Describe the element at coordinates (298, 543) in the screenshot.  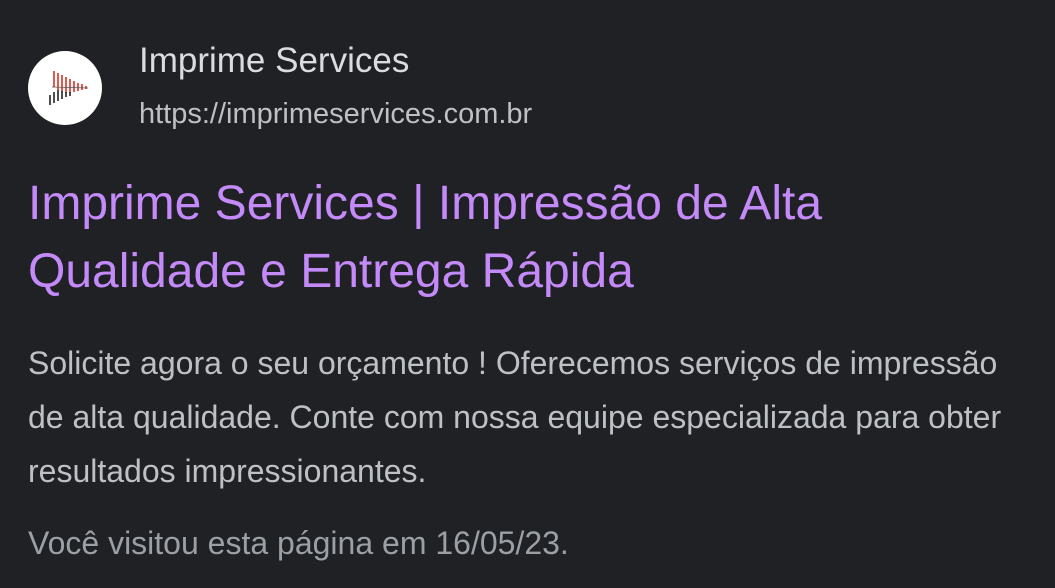
I see `visited-note: Você visitou esta página em 16/05/23.` at that location.